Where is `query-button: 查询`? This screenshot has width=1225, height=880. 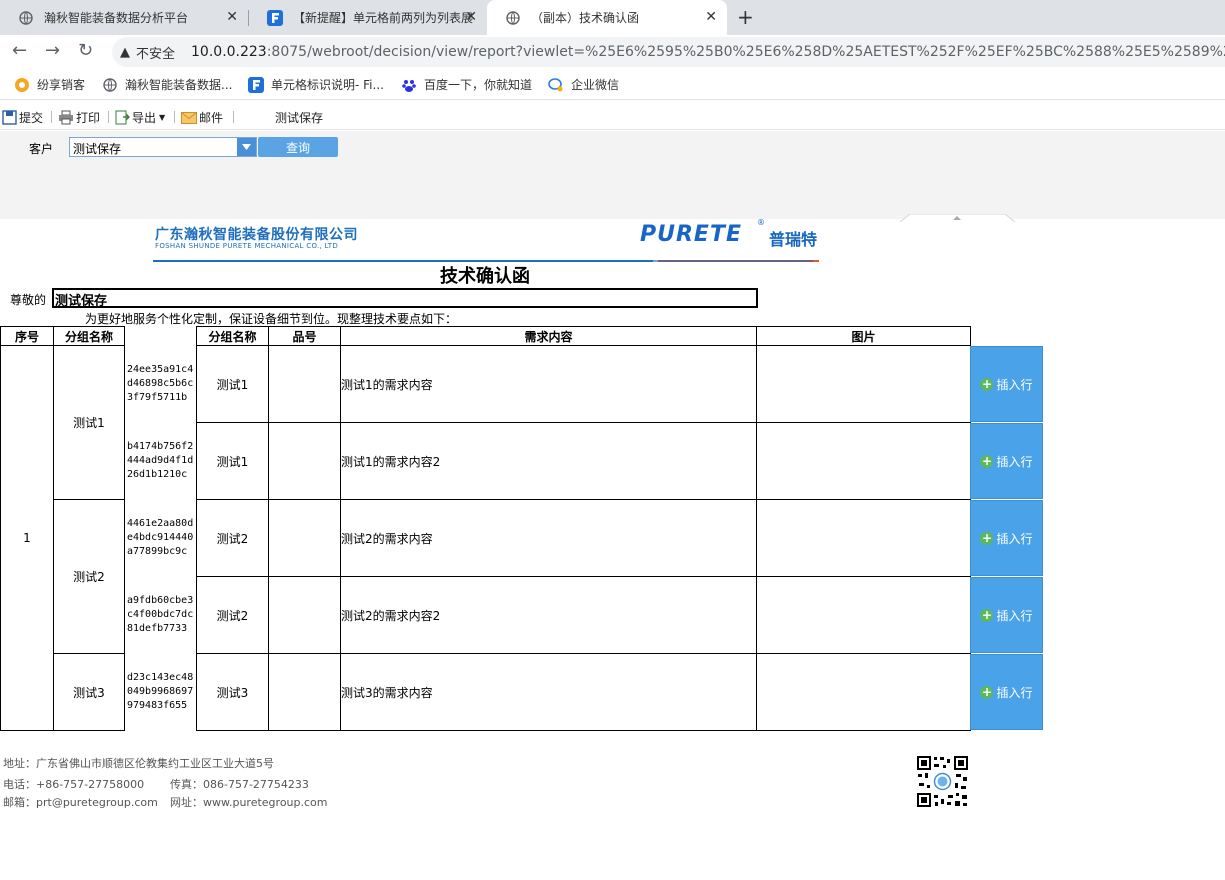 query-button: 查询 is located at coordinates (298, 147).